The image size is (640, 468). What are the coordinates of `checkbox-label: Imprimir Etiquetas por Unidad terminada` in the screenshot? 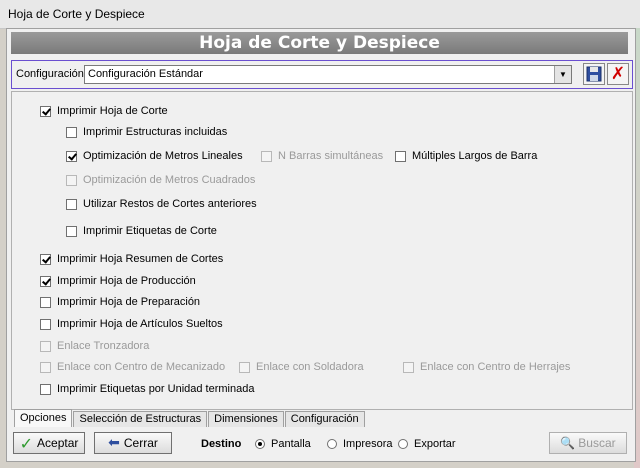 It's located at (156, 389).